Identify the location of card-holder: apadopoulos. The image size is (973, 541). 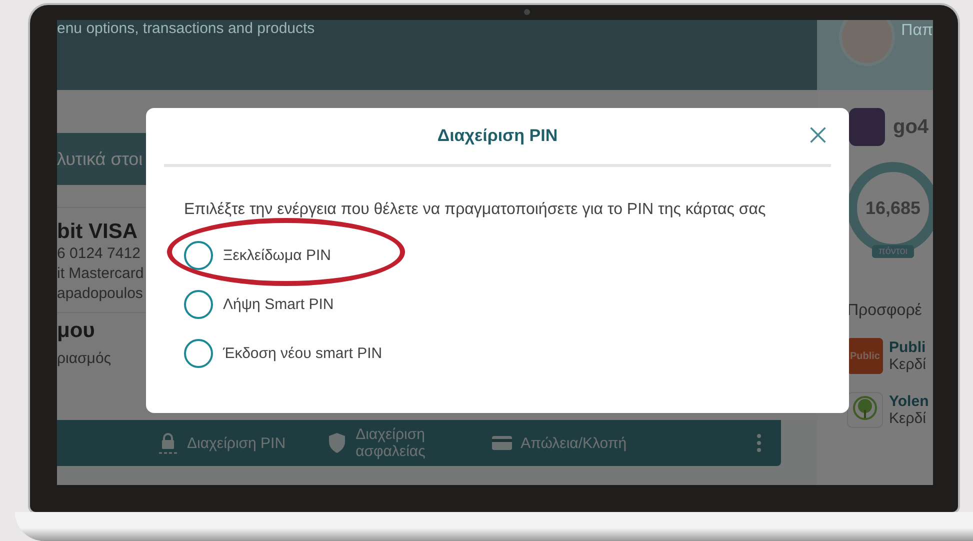
(100, 294).